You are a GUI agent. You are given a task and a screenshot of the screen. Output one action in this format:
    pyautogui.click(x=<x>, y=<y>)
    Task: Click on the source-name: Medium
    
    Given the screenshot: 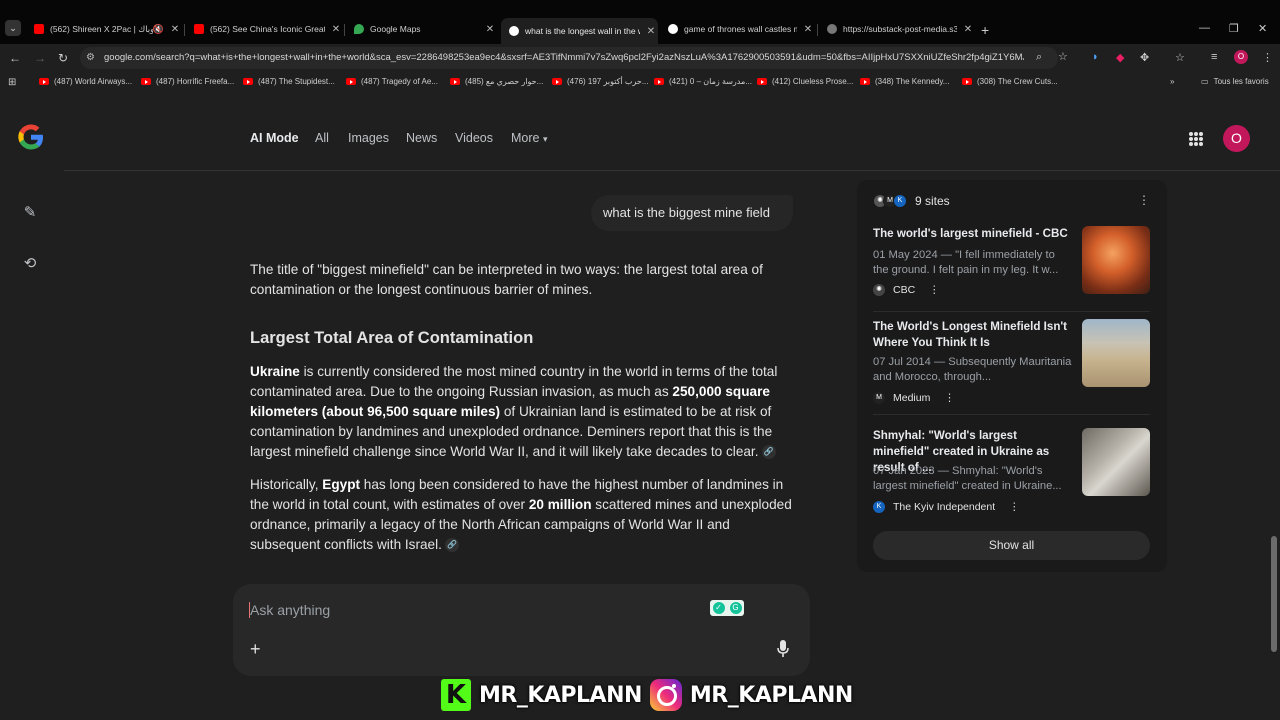 What is the action you would take?
    pyautogui.click(x=912, y=398)
    